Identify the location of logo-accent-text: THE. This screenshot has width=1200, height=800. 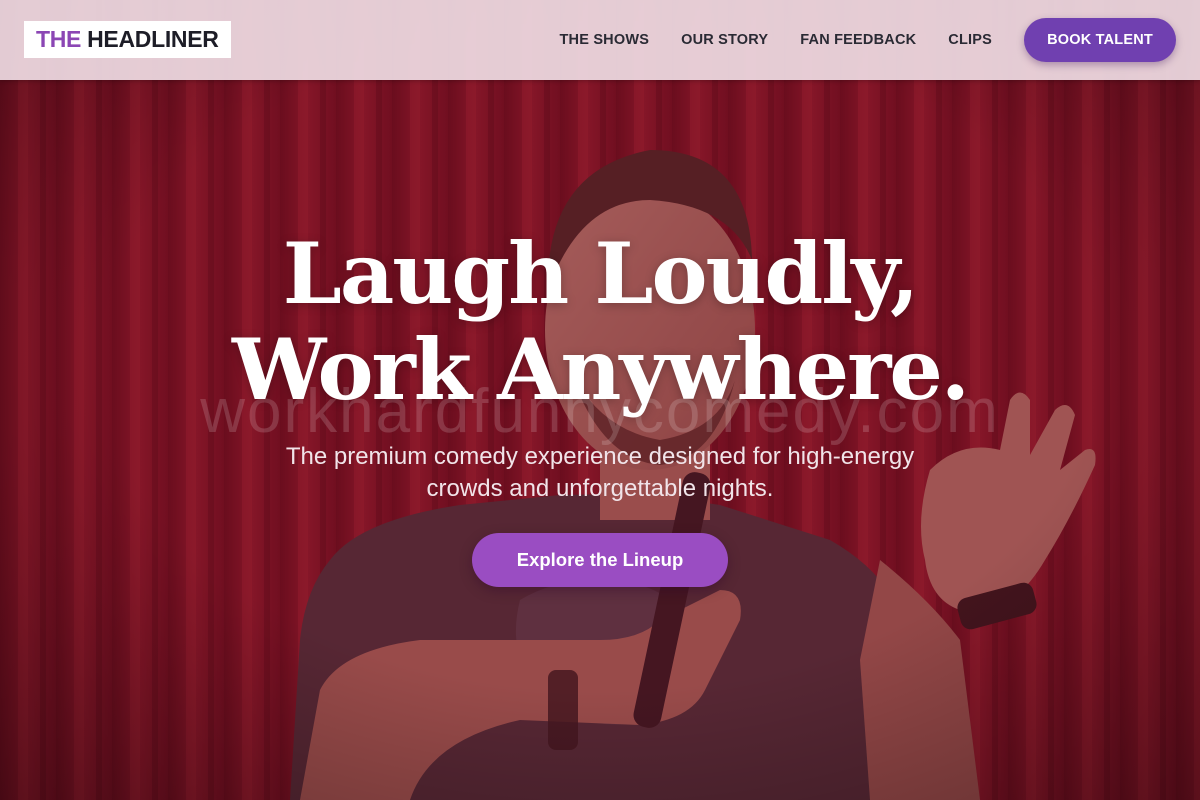
(59, 39).